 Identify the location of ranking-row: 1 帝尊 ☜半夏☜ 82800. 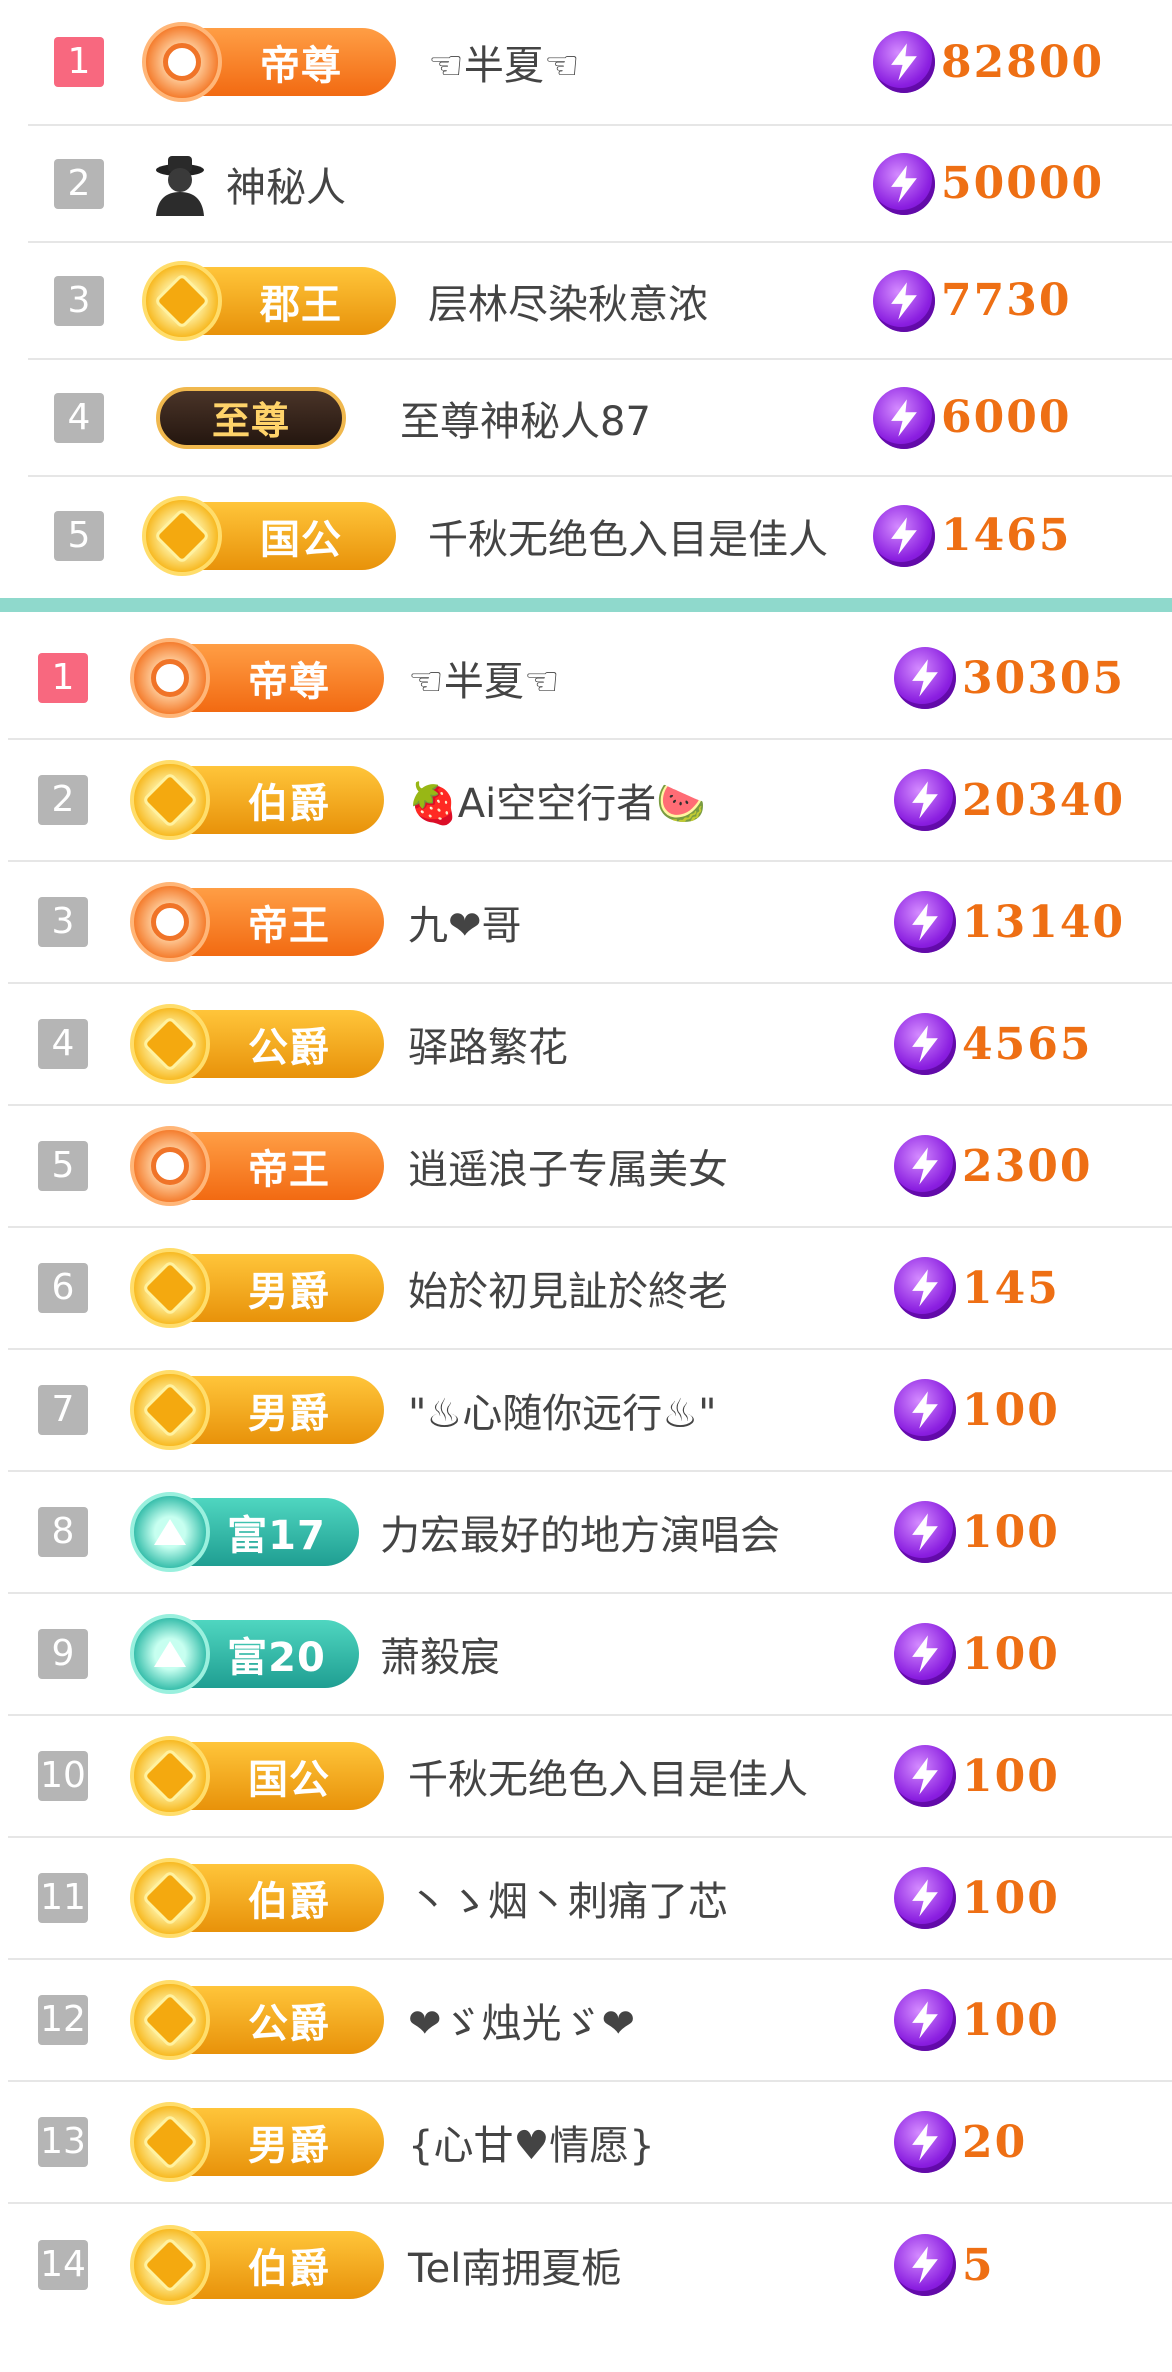
(600, 63).